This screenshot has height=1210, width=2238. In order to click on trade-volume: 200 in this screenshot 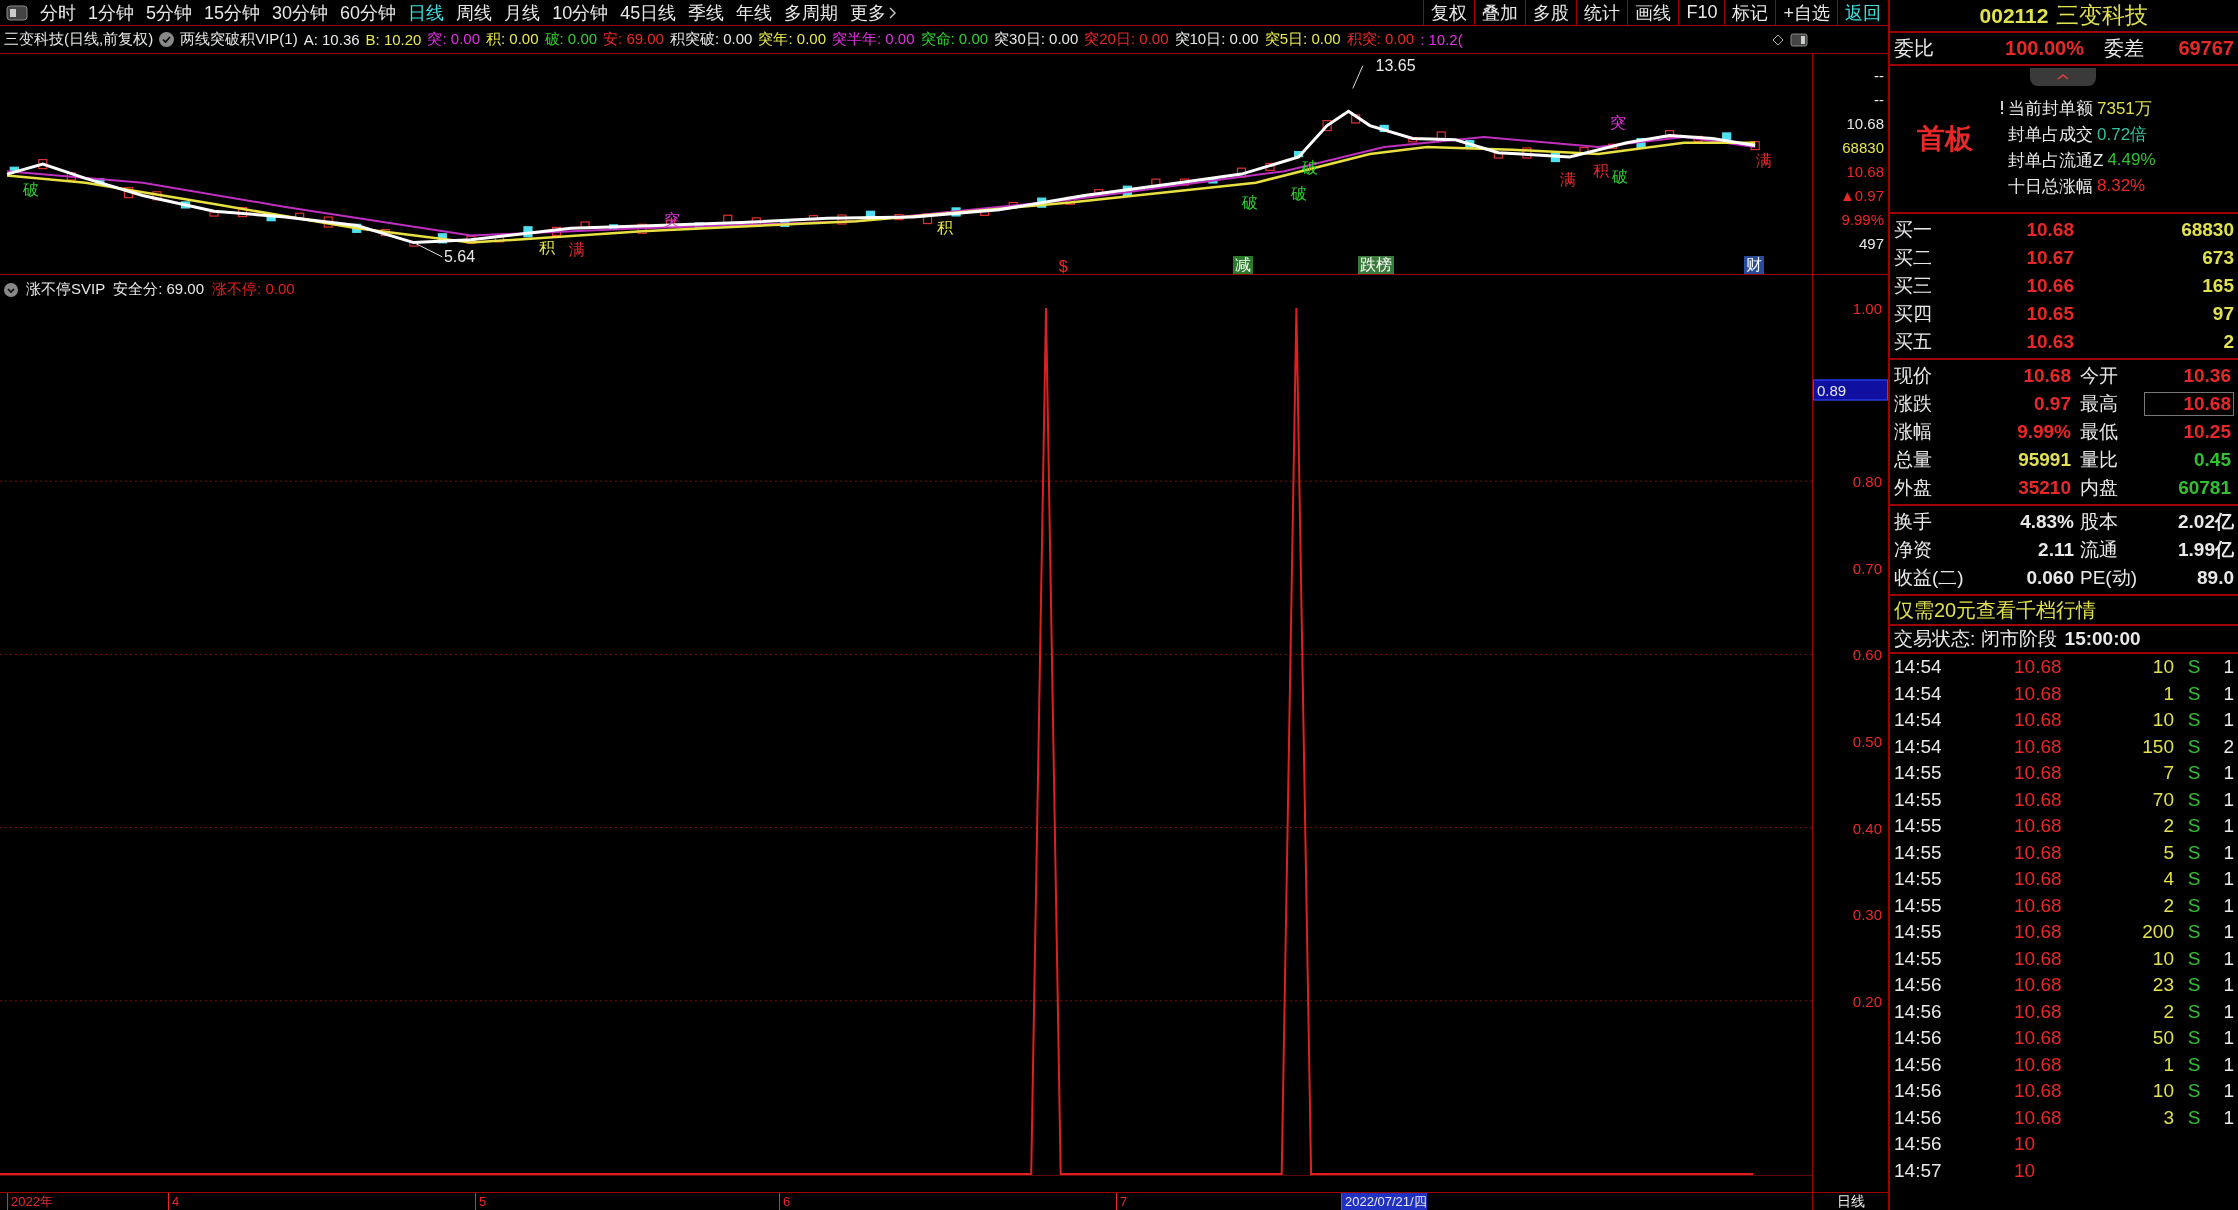, I will do `click(2157, 932)`.